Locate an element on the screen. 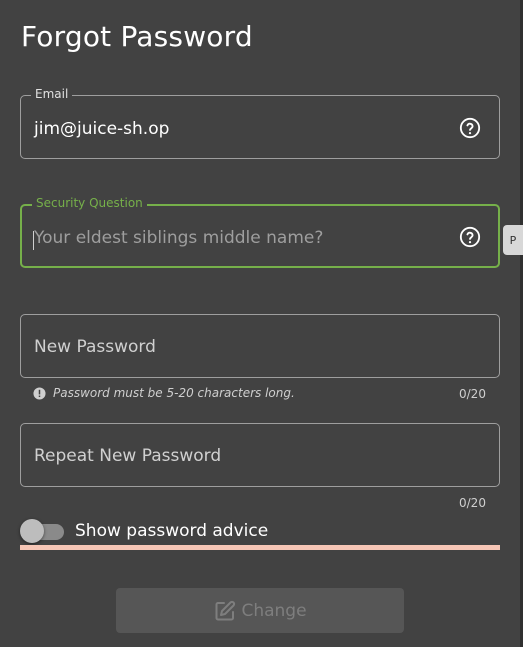 The width and height of the screenshot is (523, 647). new-password-field: New Password is located at coordinates (260, 346).